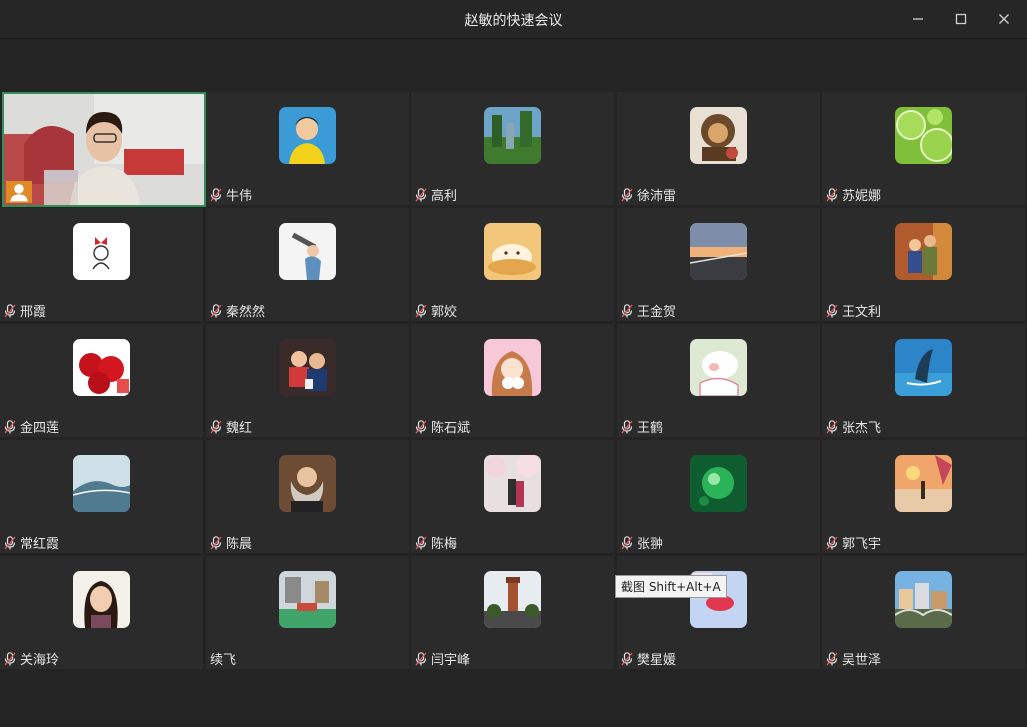 The image size is (1027, 727). Describe the element at coordinates (246, 312) in the screenshot. I see `participant-name-text: 秦然然` at that location.